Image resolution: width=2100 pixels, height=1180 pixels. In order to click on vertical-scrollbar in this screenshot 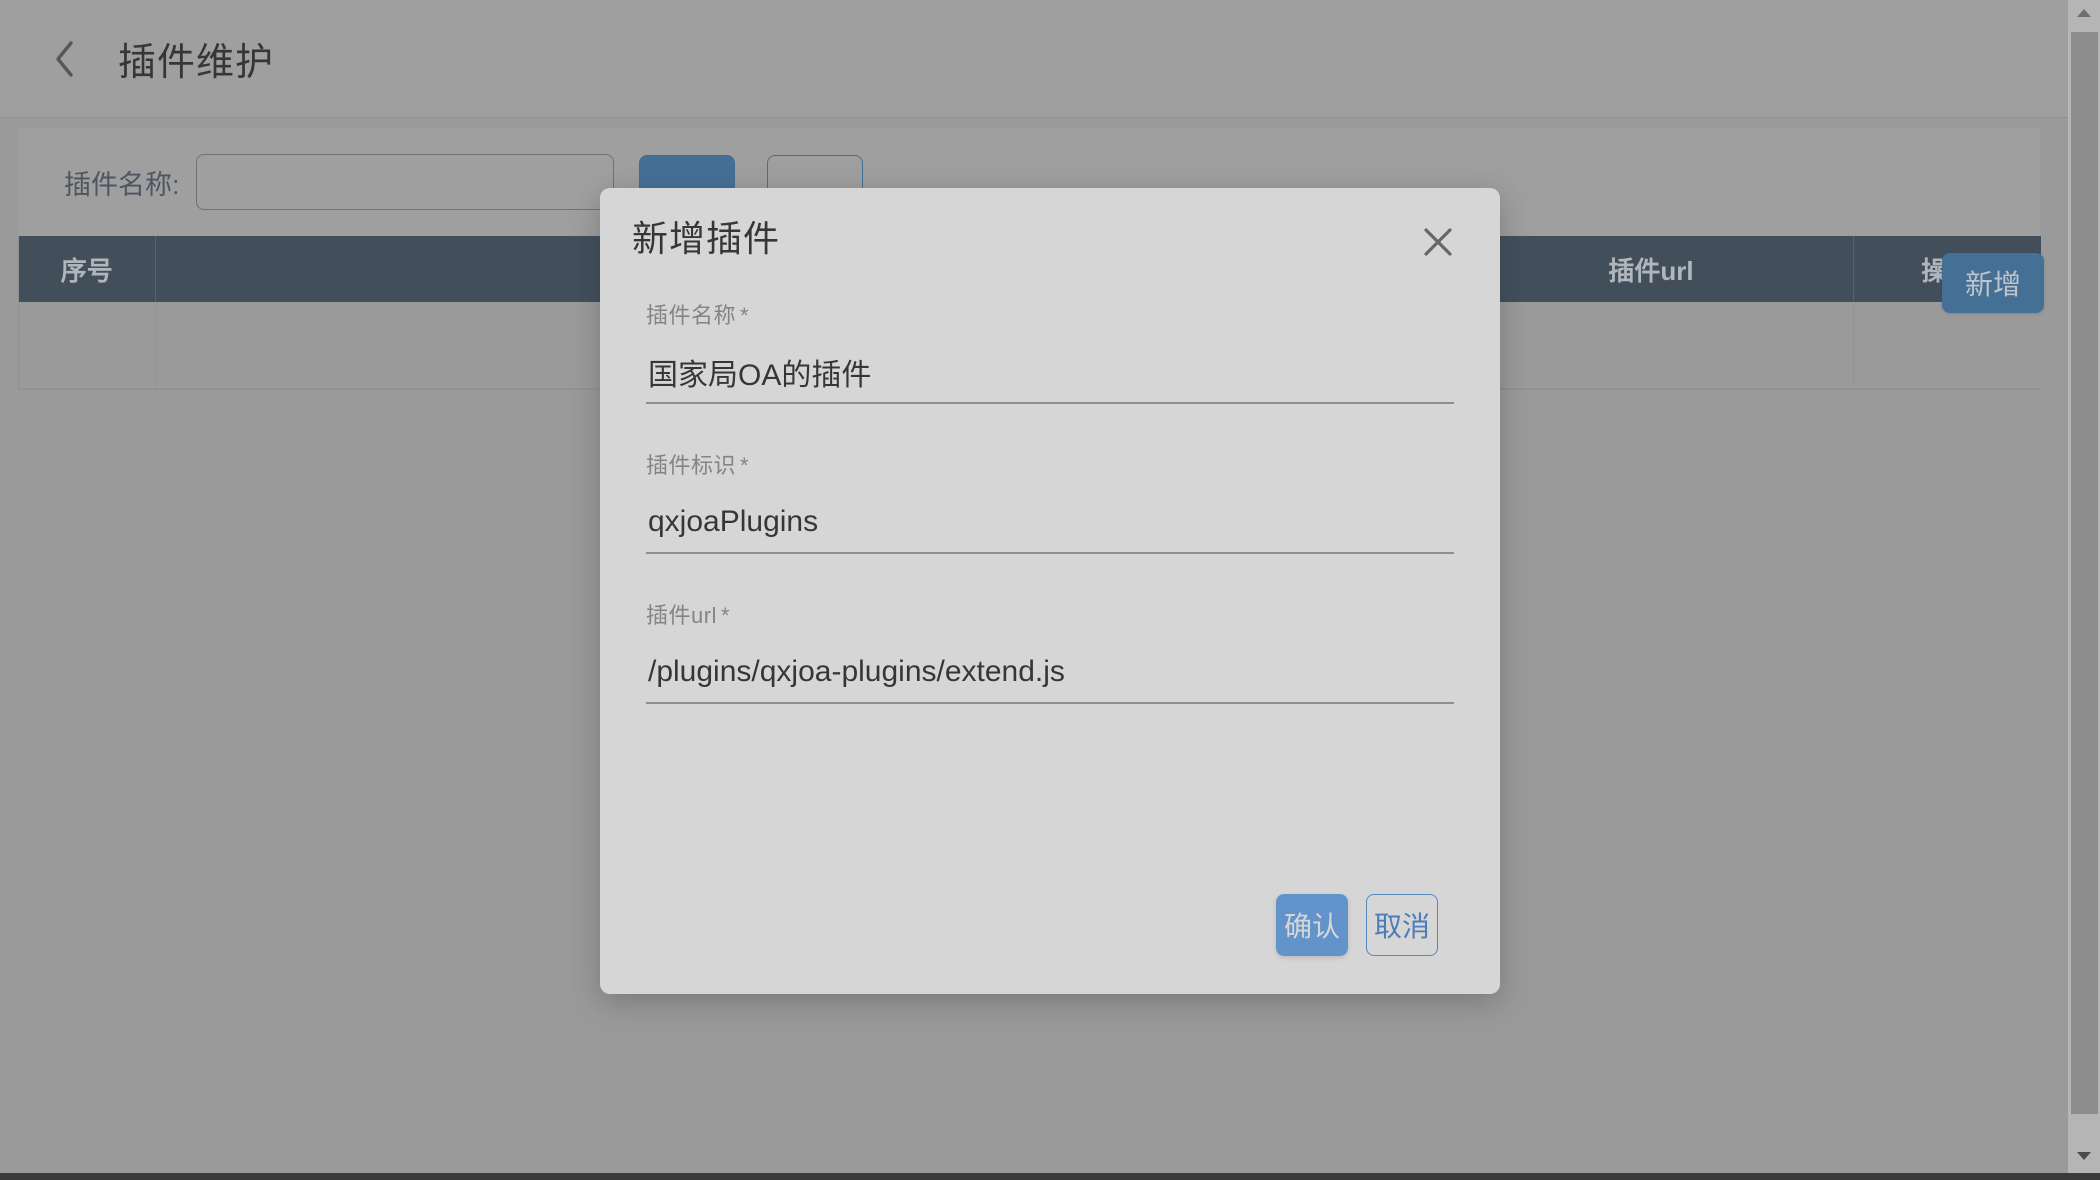, I will do `click(2084, 586)`.